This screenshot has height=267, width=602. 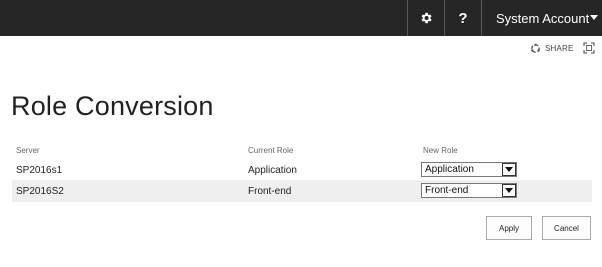 I want to click on cancel-button: Cancel, so click(x=566, y=228).